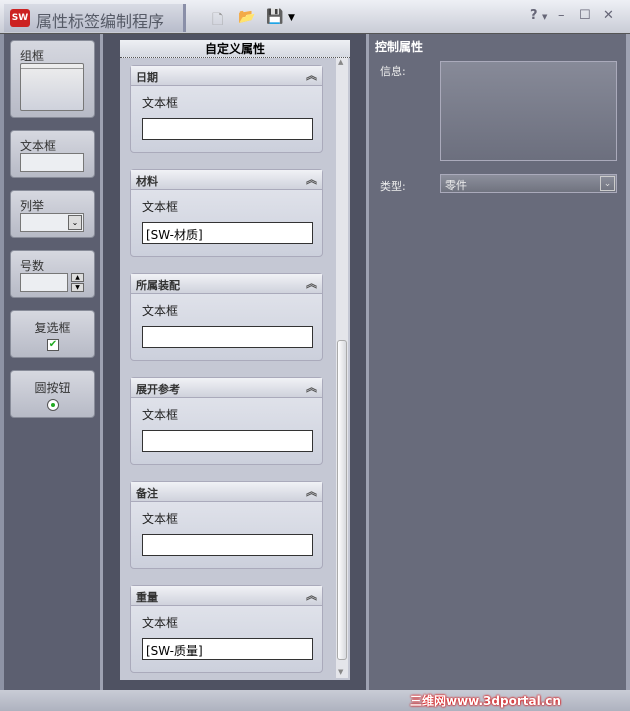 This screenshot has width=630, height=711. Describe the element at coordinates (393, 186) in the screenshot. I see `type-label: 类型:` at that location.